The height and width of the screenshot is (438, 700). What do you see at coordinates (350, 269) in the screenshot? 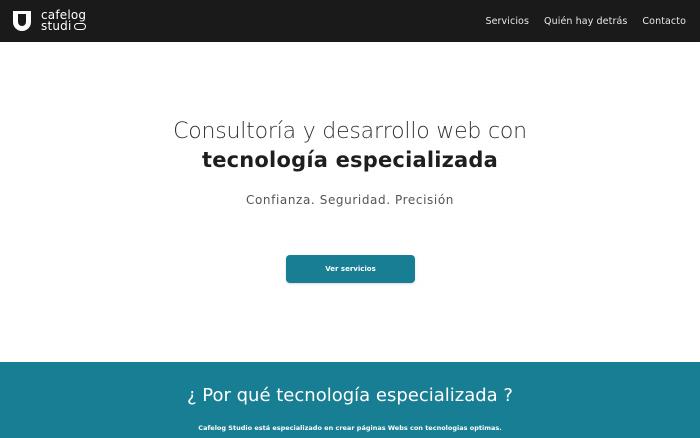
I see `ver-servicios-button: Ver servicios` at bounding box center [350, 269].